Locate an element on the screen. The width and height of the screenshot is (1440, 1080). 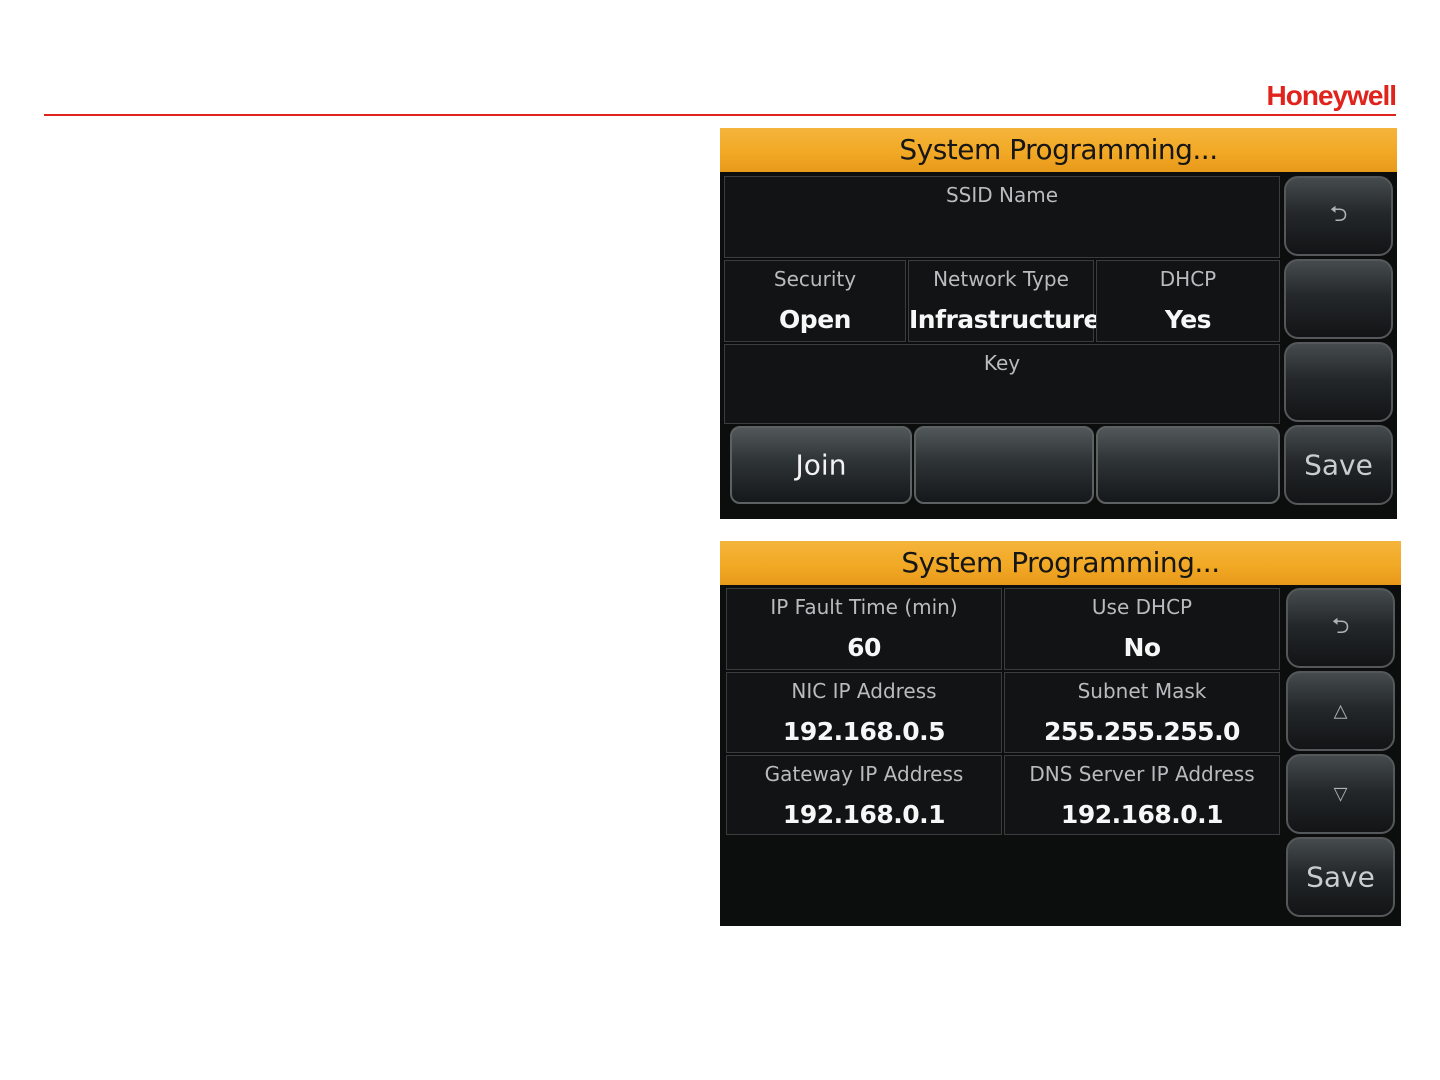
subnet-mask-value: 255.255.255.0 is located at coordinates (1142, 731).